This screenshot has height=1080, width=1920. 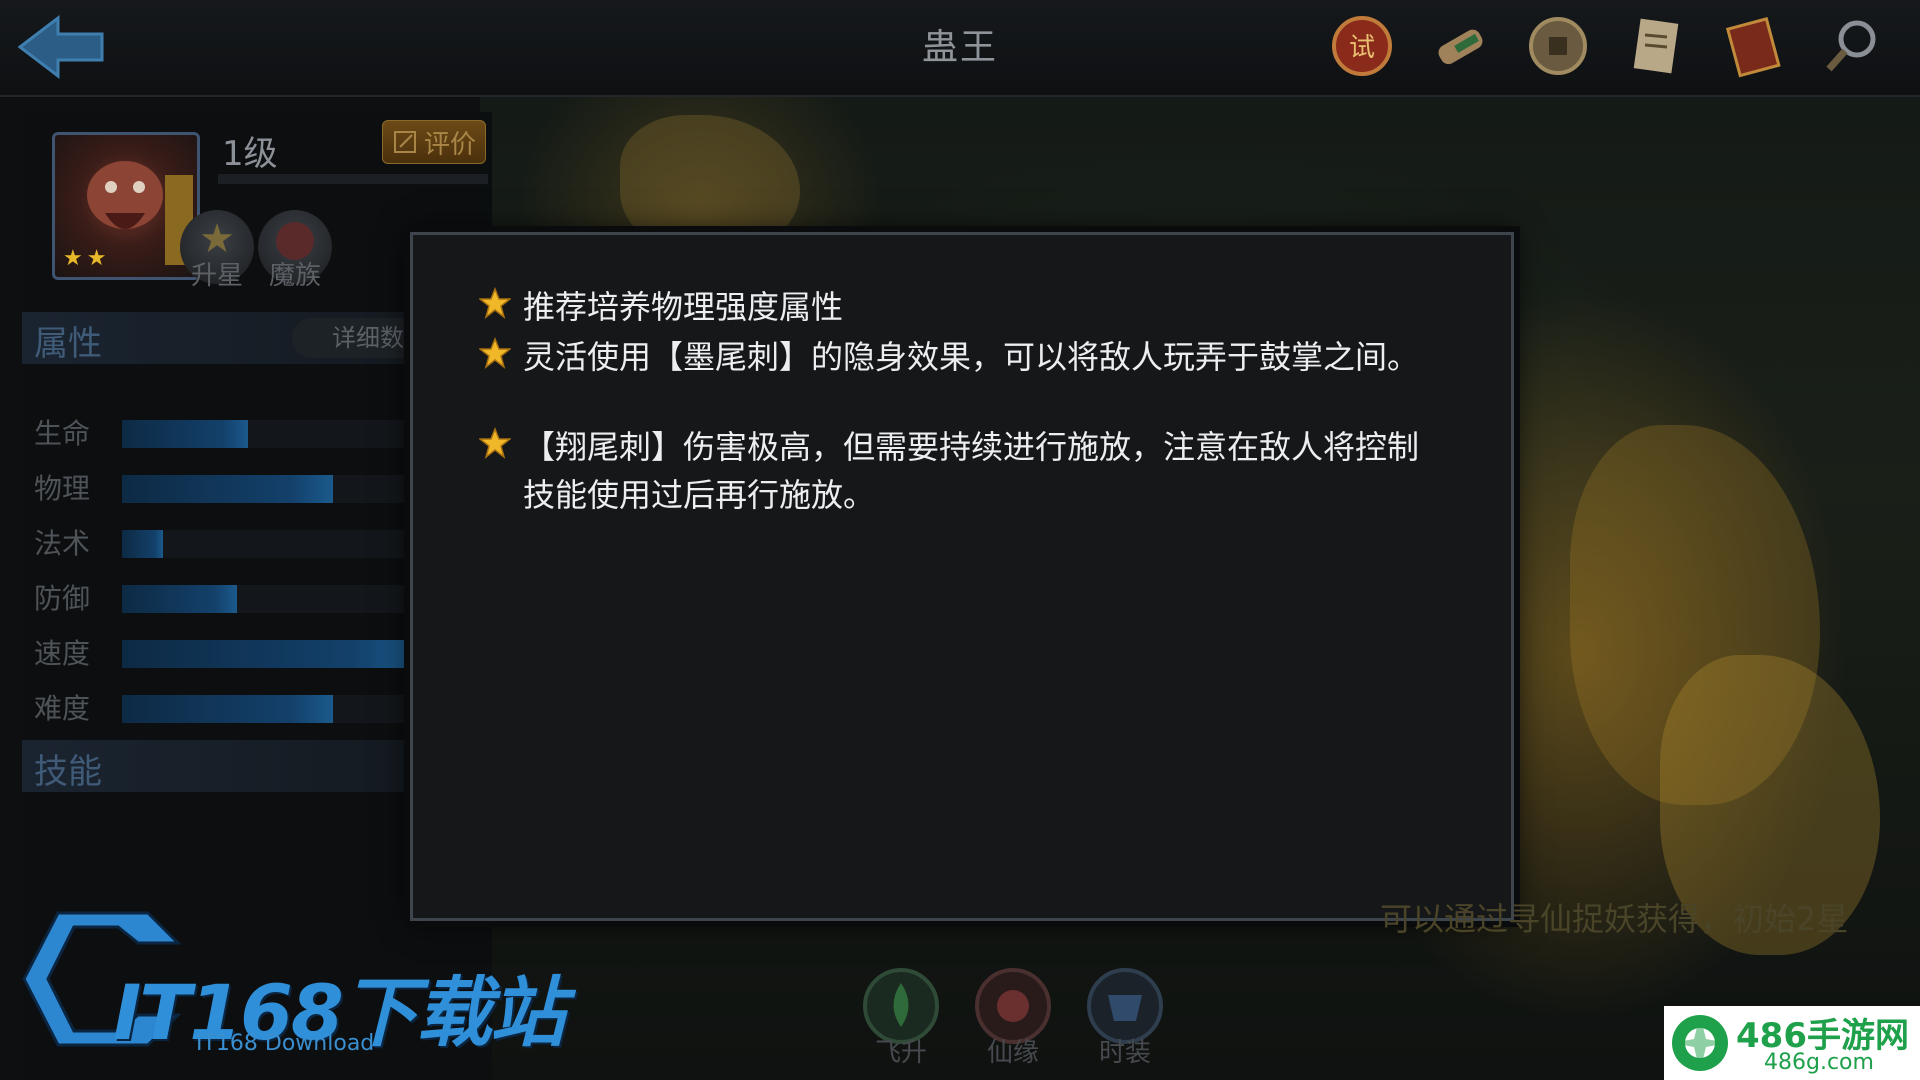 I want to click on stat-label: 防御, so click(x=62, y=598).